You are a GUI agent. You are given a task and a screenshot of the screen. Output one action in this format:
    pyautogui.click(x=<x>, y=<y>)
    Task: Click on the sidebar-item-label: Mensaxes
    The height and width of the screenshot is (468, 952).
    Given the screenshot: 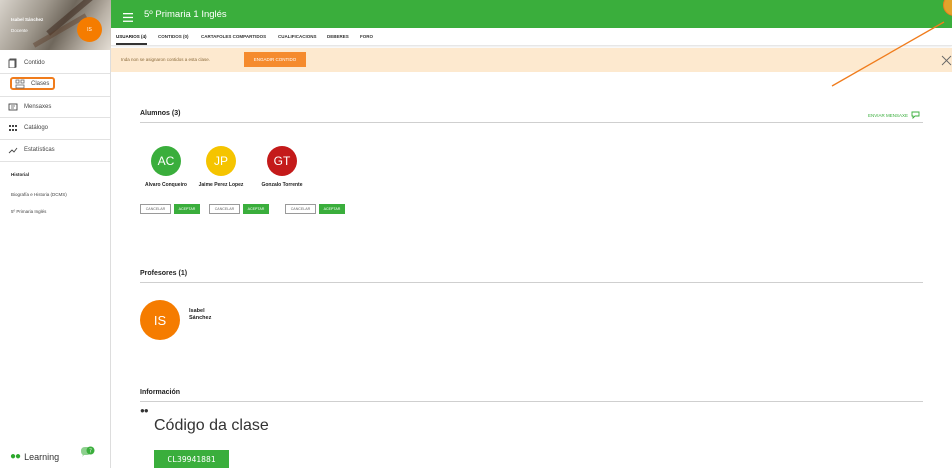 What is the action you would take?
    pyautogui.click(x=38, y=107)
    